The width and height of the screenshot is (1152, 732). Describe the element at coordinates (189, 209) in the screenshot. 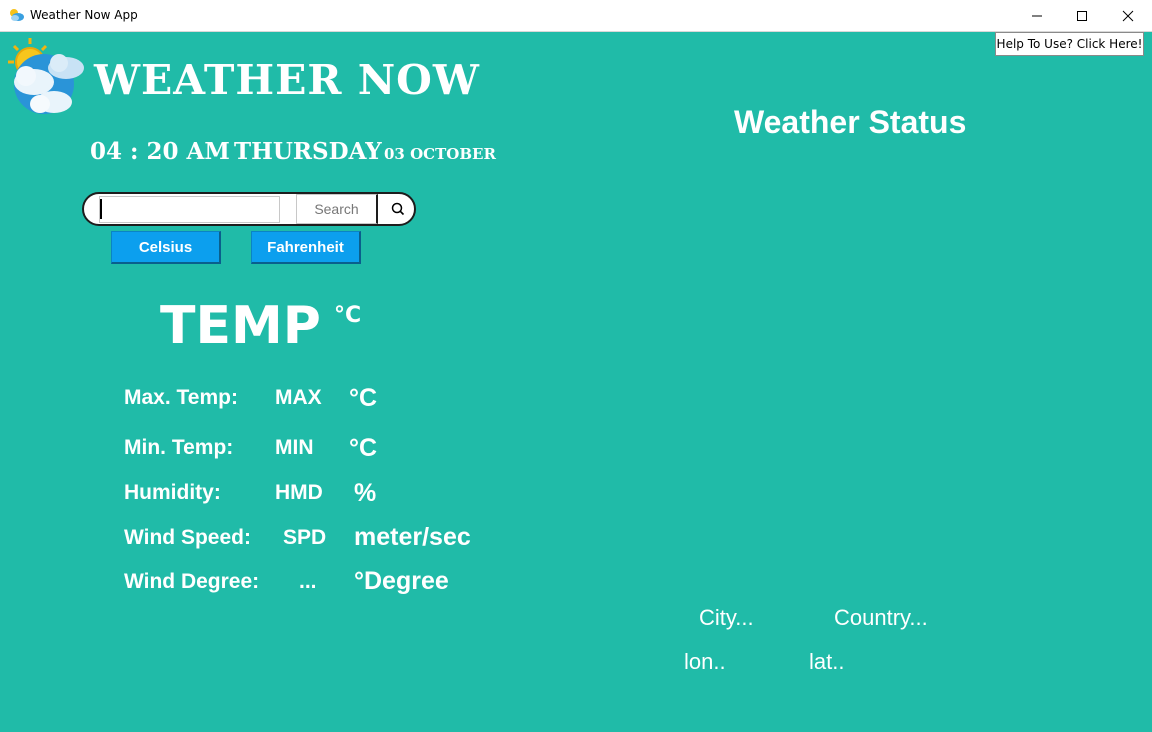

I see `search-input` at that location.